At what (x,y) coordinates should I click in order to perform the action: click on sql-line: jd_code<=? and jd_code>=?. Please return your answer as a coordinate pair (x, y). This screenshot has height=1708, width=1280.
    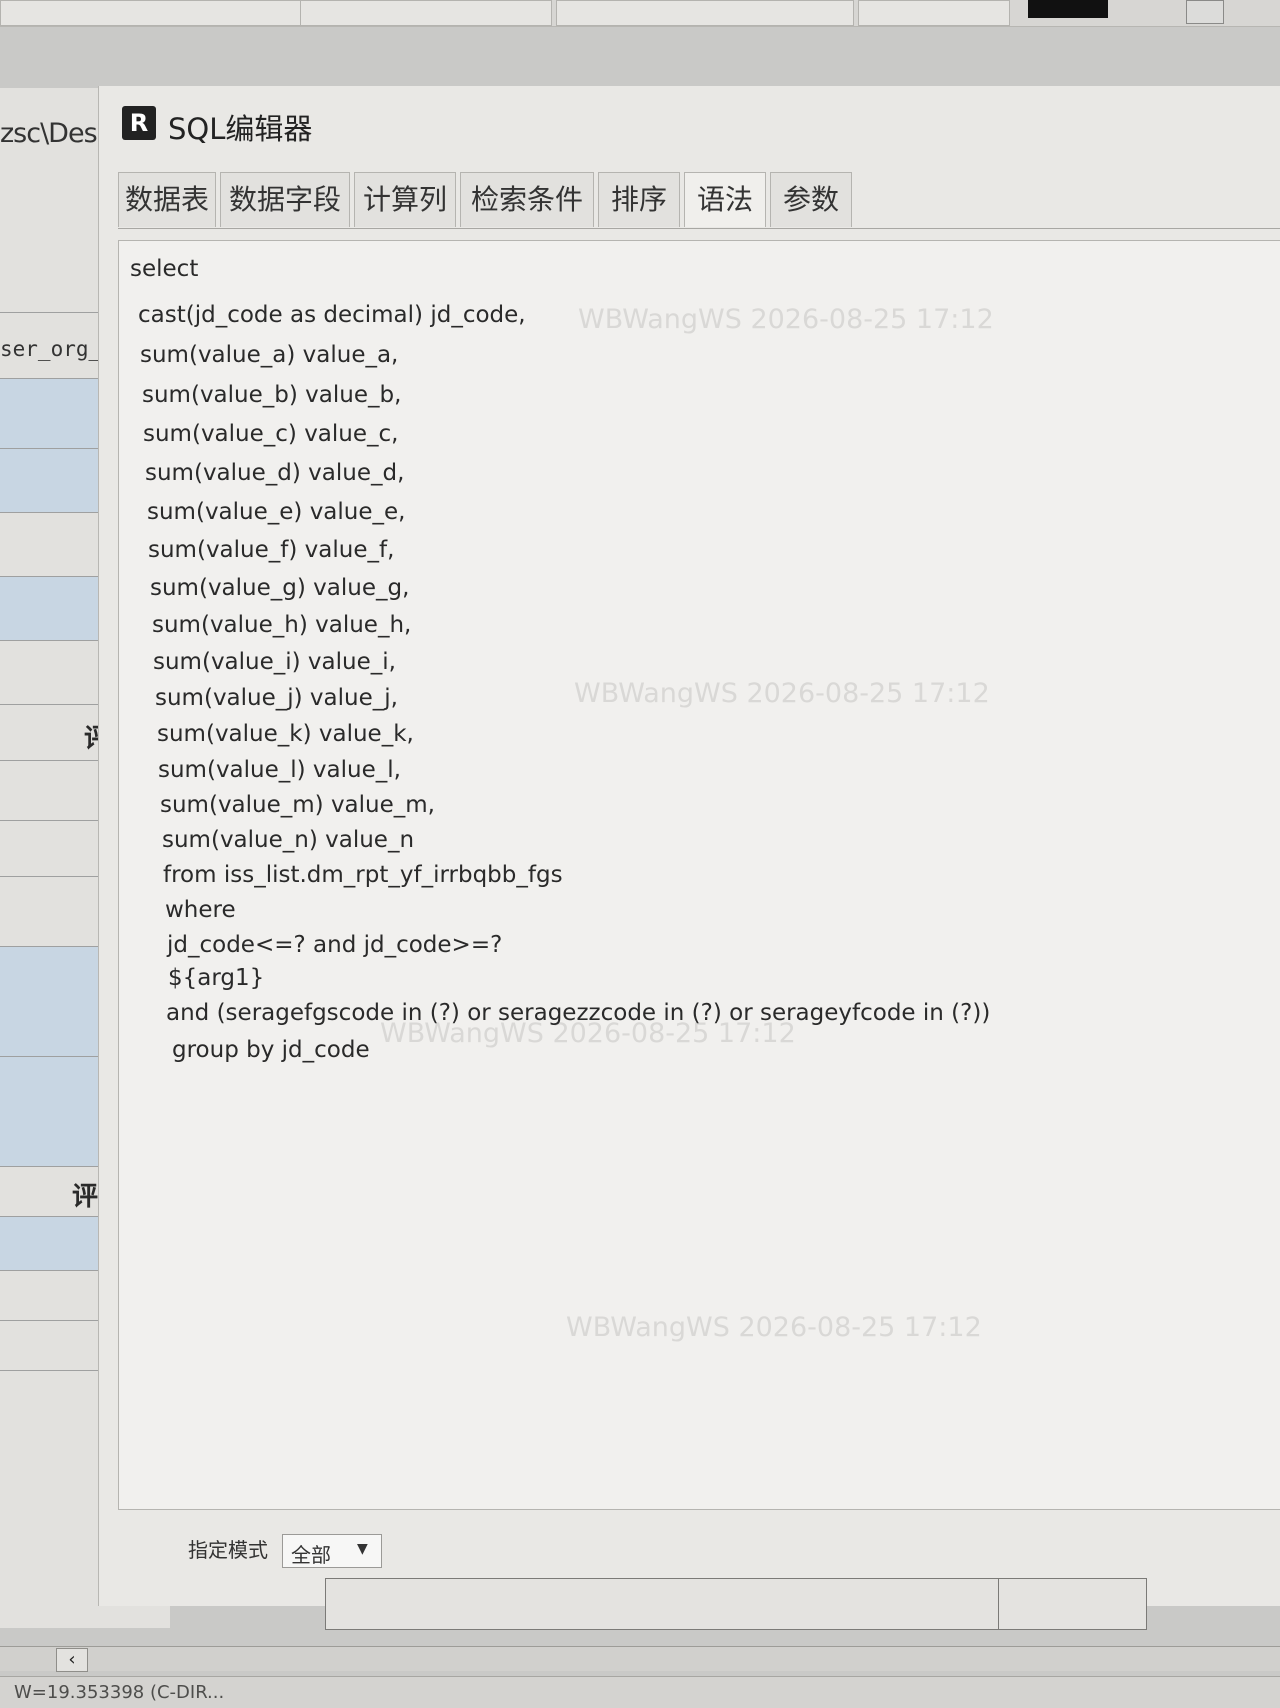
    Looking at the image, I should click on (335, 945).